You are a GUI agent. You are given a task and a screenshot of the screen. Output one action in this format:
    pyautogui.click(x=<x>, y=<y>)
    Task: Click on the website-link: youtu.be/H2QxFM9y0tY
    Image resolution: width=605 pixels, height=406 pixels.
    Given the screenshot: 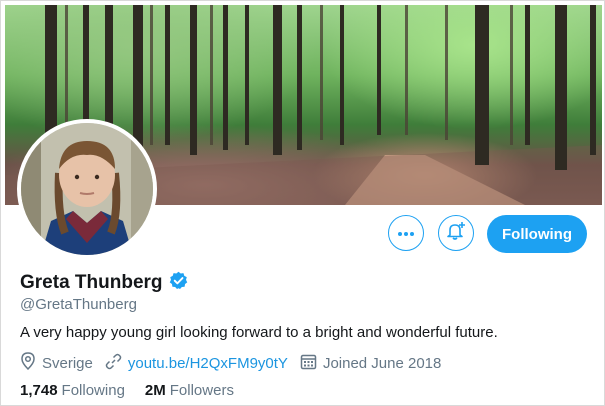 What is the action you would take?
    pyautogui.click(x=208, y=363)
    